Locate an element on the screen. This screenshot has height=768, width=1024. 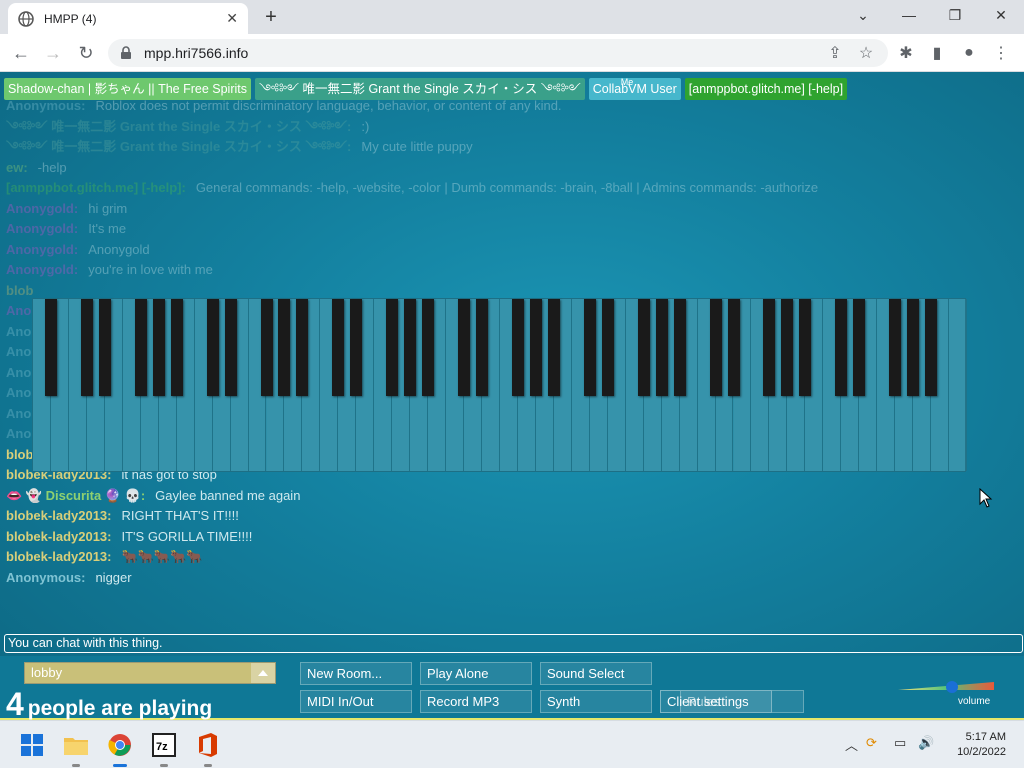
user-badge: Shadow-chan | 影ちゃん || The Free Spirits is located at coordinates (127, 89).